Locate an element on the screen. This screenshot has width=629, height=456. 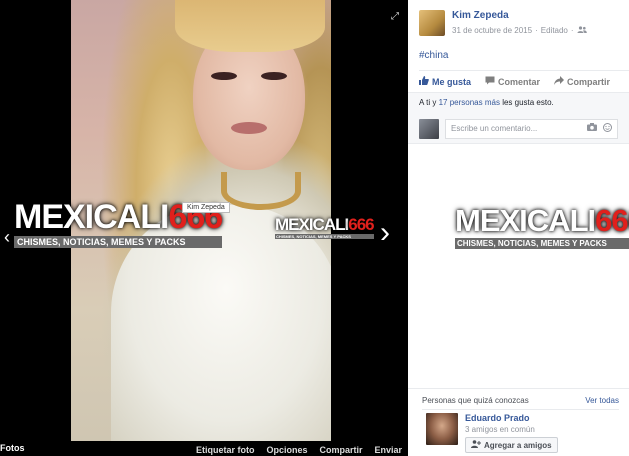
edited-label: Editado is located at coordinates (554, 30).